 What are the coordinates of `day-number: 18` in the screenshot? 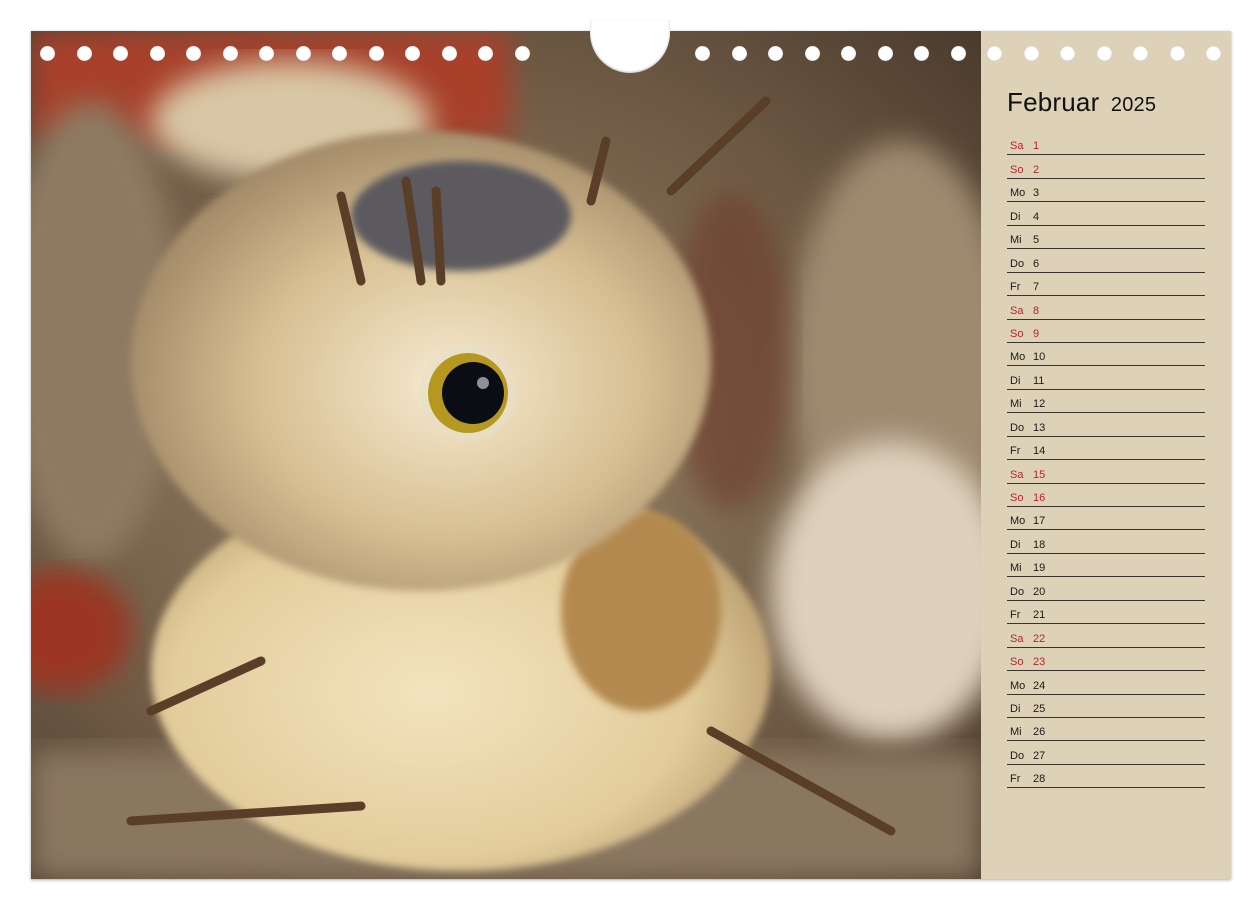 It's located at (1039, 544).